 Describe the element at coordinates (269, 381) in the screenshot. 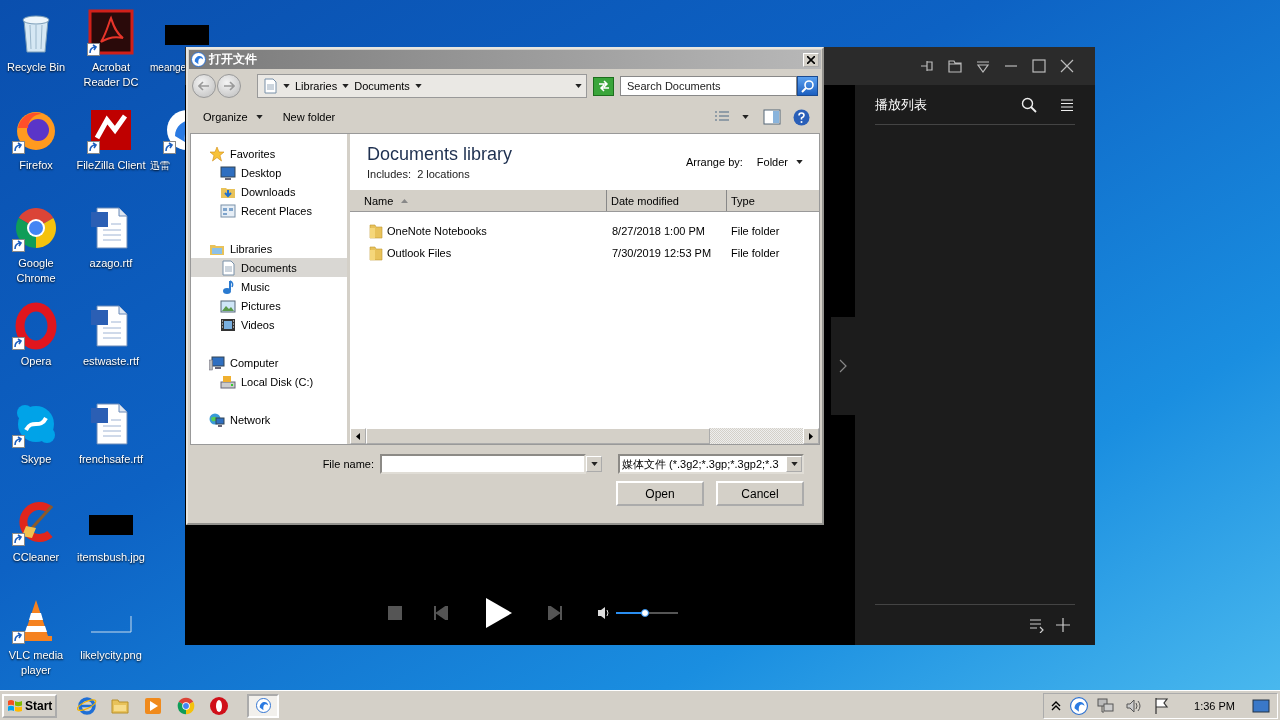

I see `nav-item: Local Disk (C:)` at that location.